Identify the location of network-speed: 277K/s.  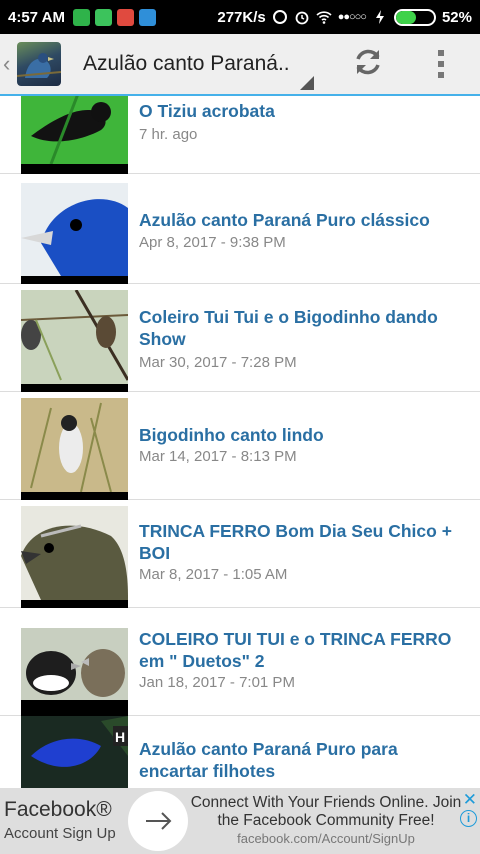
(241, 17).